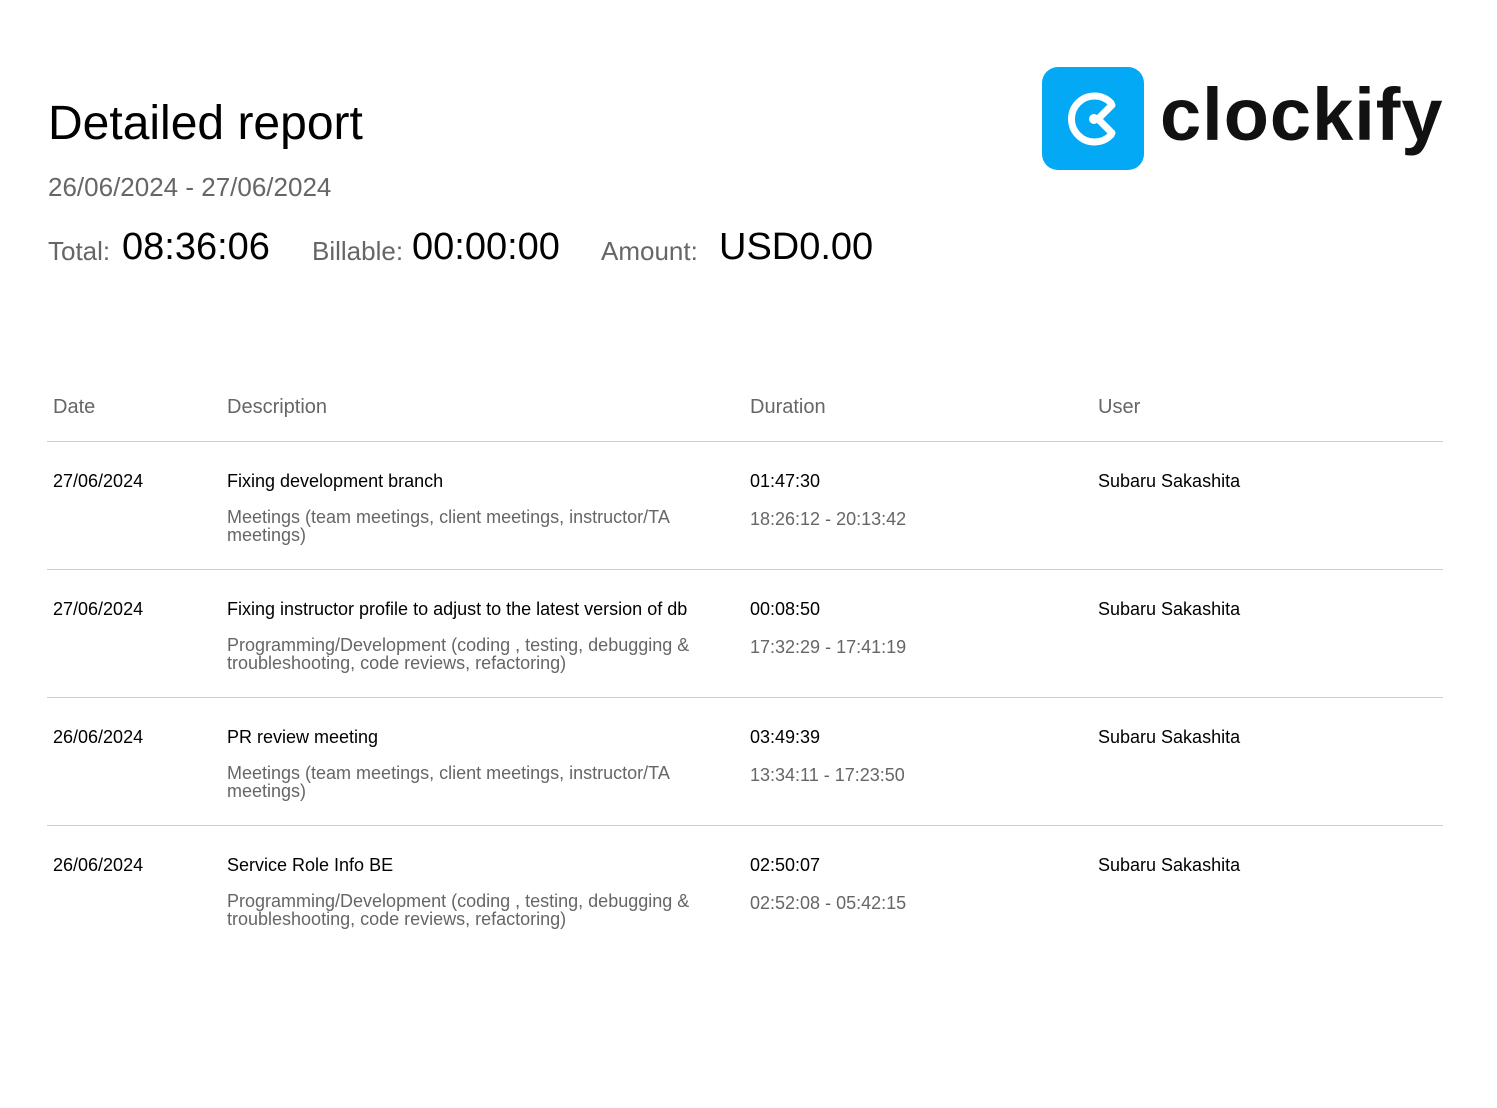 The width and height of the screenshot is (1497, 1108). I want to click on amount-value: USD0.00, so click(796, 247).